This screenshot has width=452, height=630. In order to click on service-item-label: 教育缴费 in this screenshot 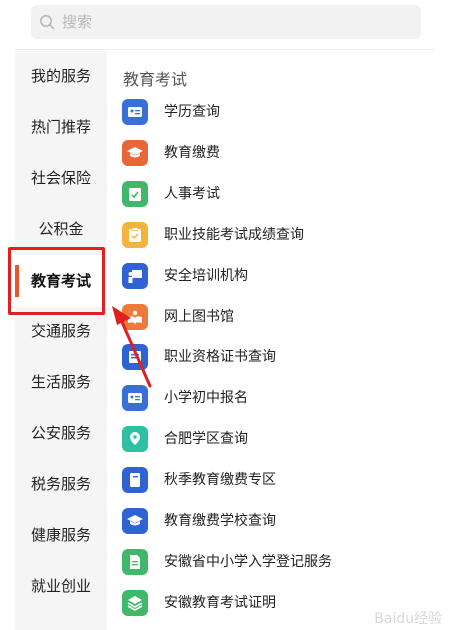, I will do `click(192, 152)`.